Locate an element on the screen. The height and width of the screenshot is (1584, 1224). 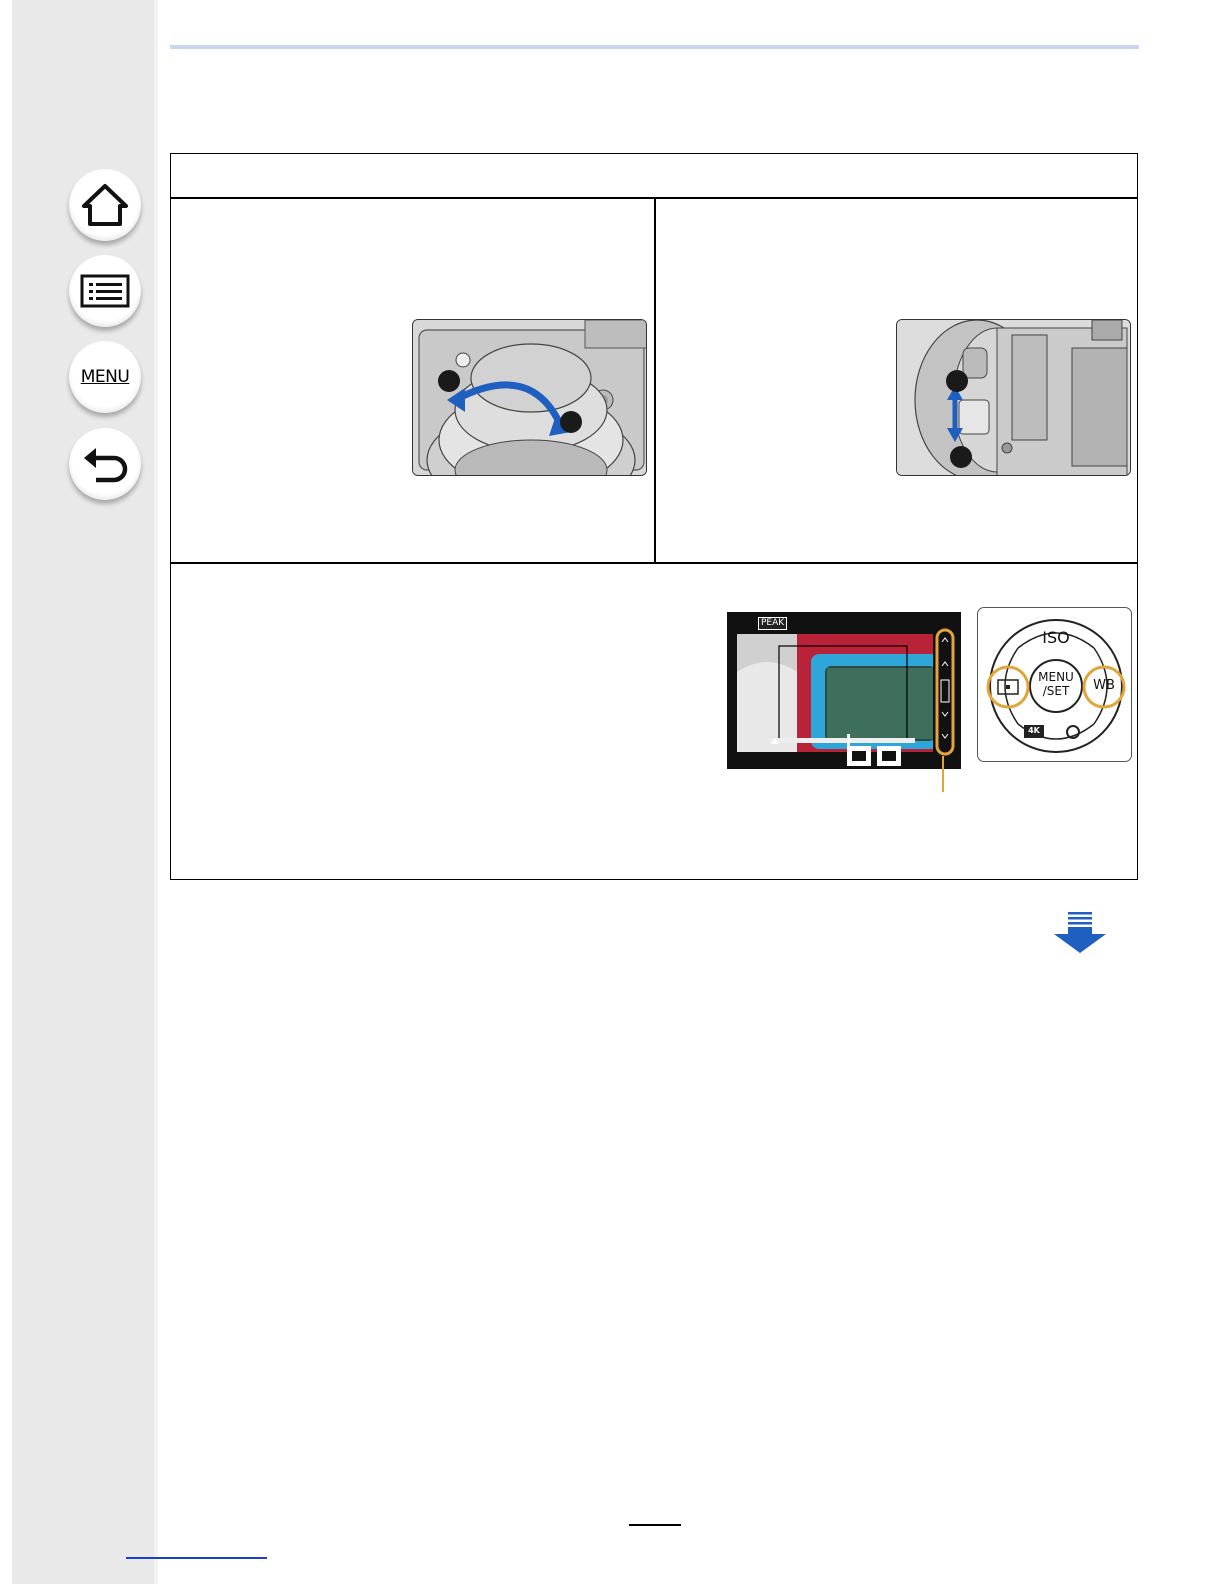
menu-set-line2: /SET is located at coordinates (1056, 691).